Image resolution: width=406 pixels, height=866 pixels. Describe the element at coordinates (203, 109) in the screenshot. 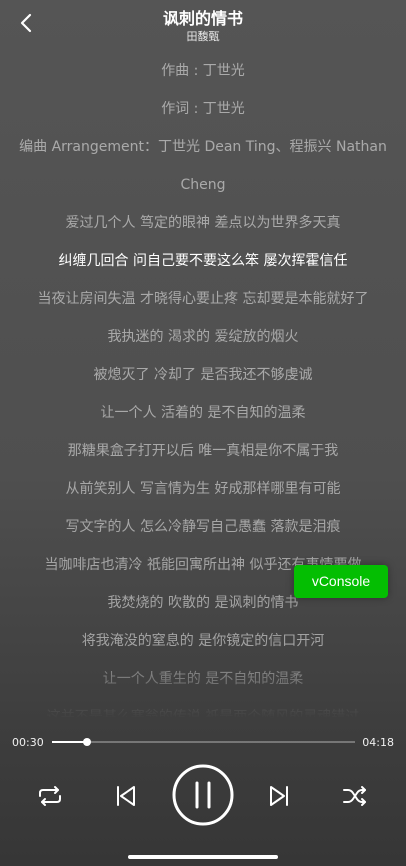

I see `lyric-line: 作词 : 丁世光` at that location.